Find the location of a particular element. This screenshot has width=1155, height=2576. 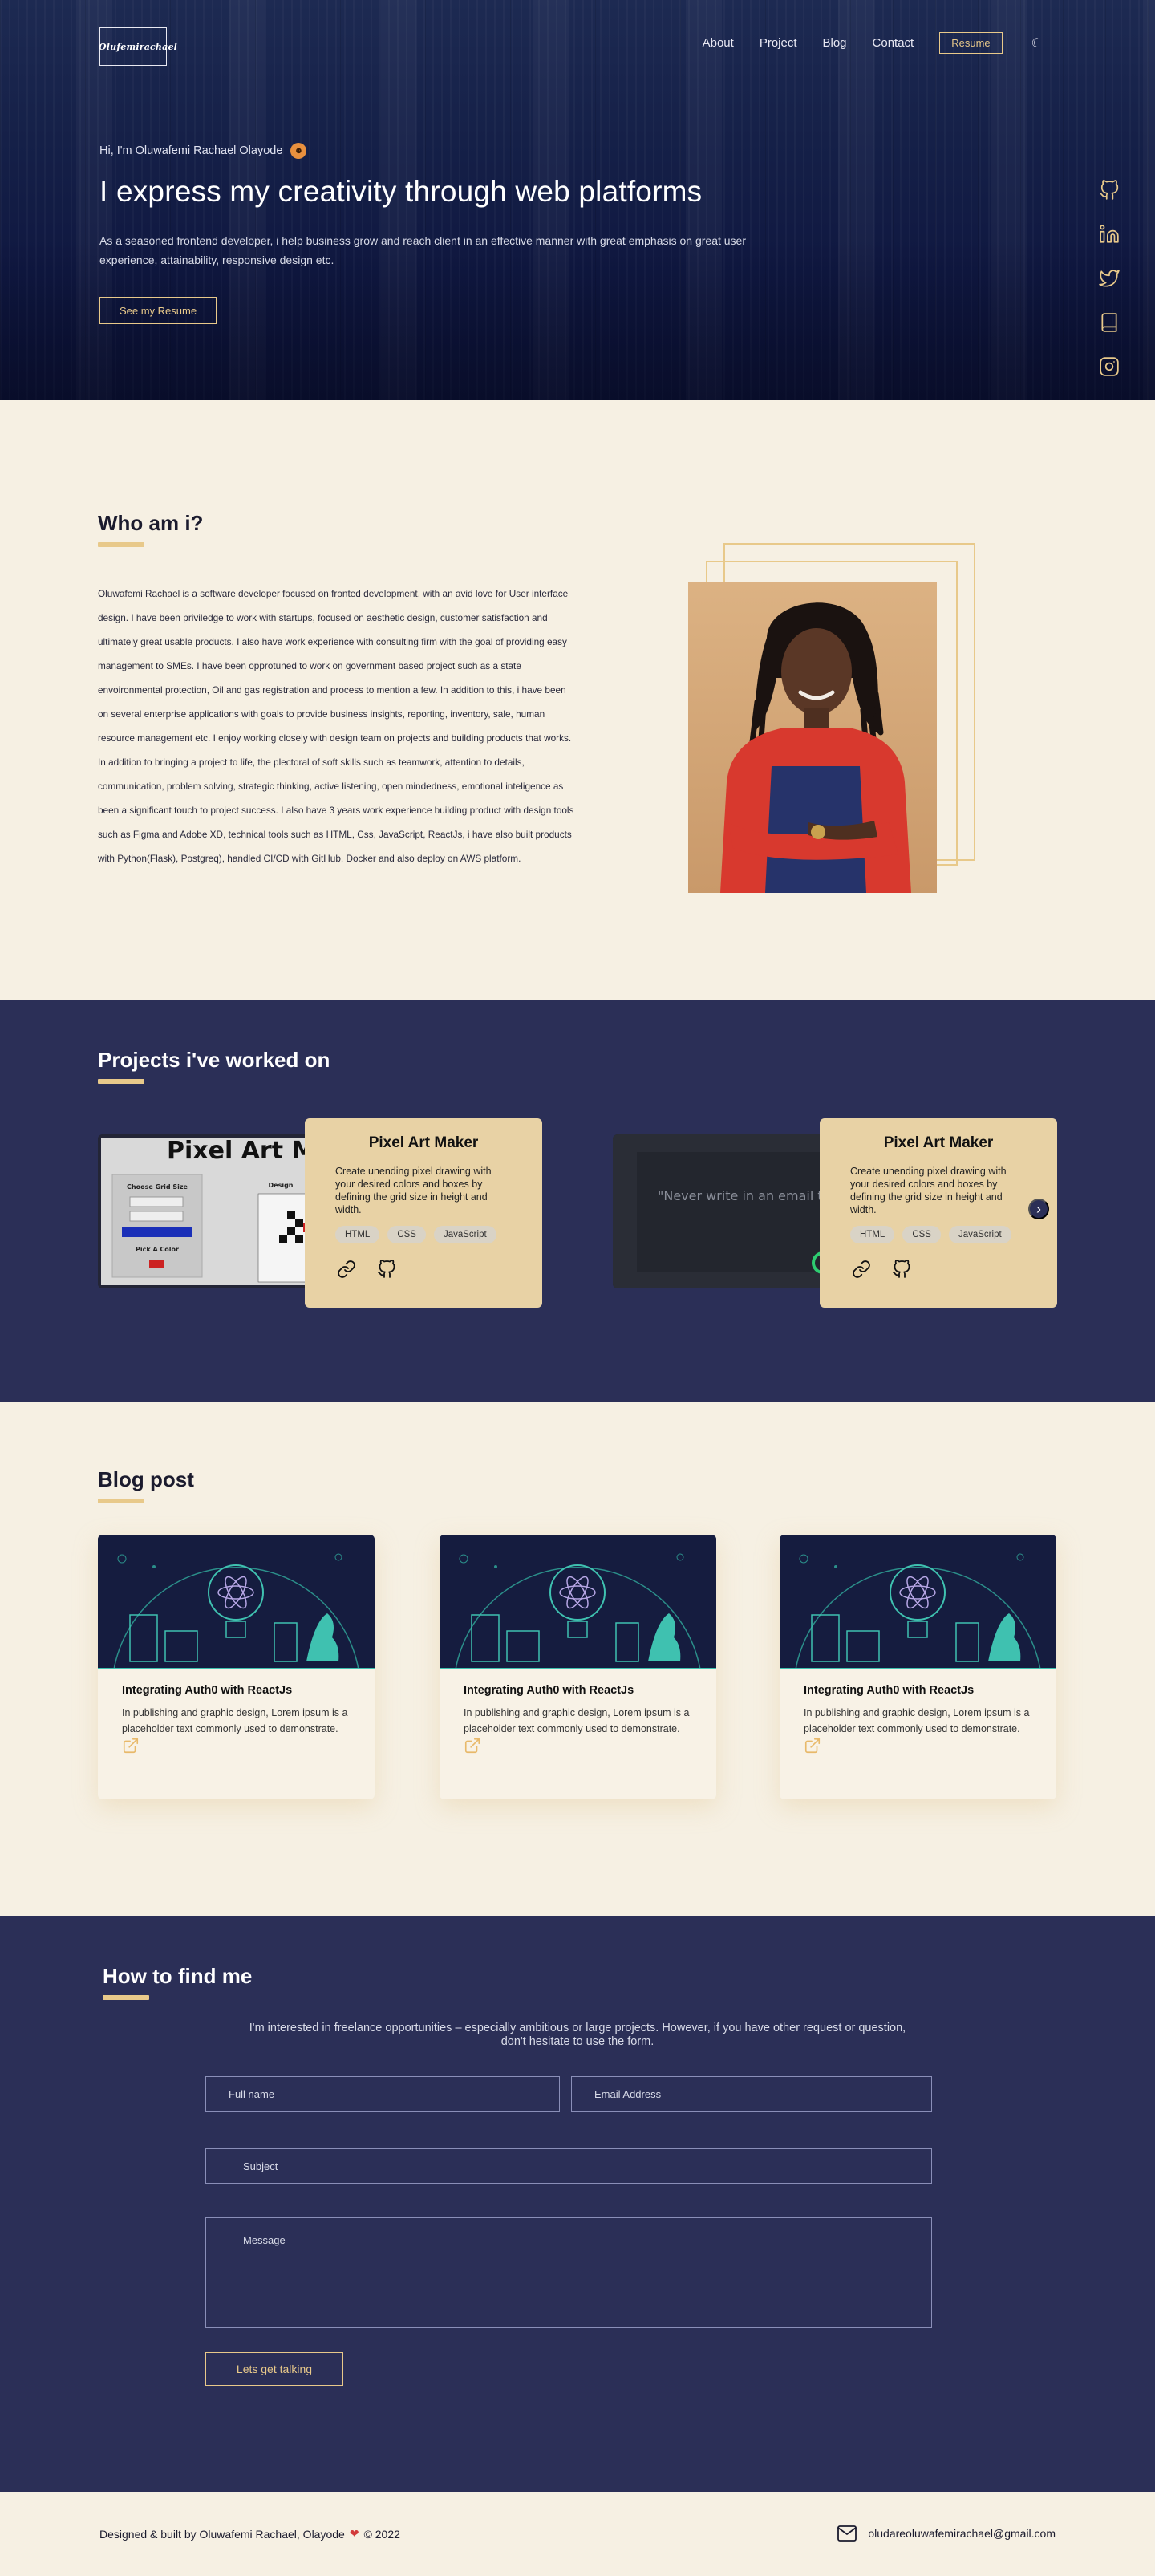

about-heading-block: Who am i? is located at coordinates (150, 529).